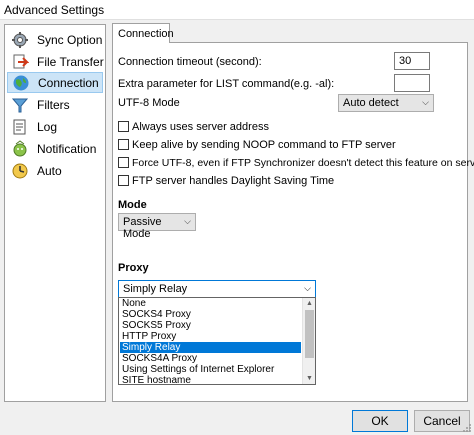 The height and width of the screenshot is (435, 474). Describe the element at coordinates (54, 10) in the screenshot. I see `window-title: Advanced Settings` at that location.